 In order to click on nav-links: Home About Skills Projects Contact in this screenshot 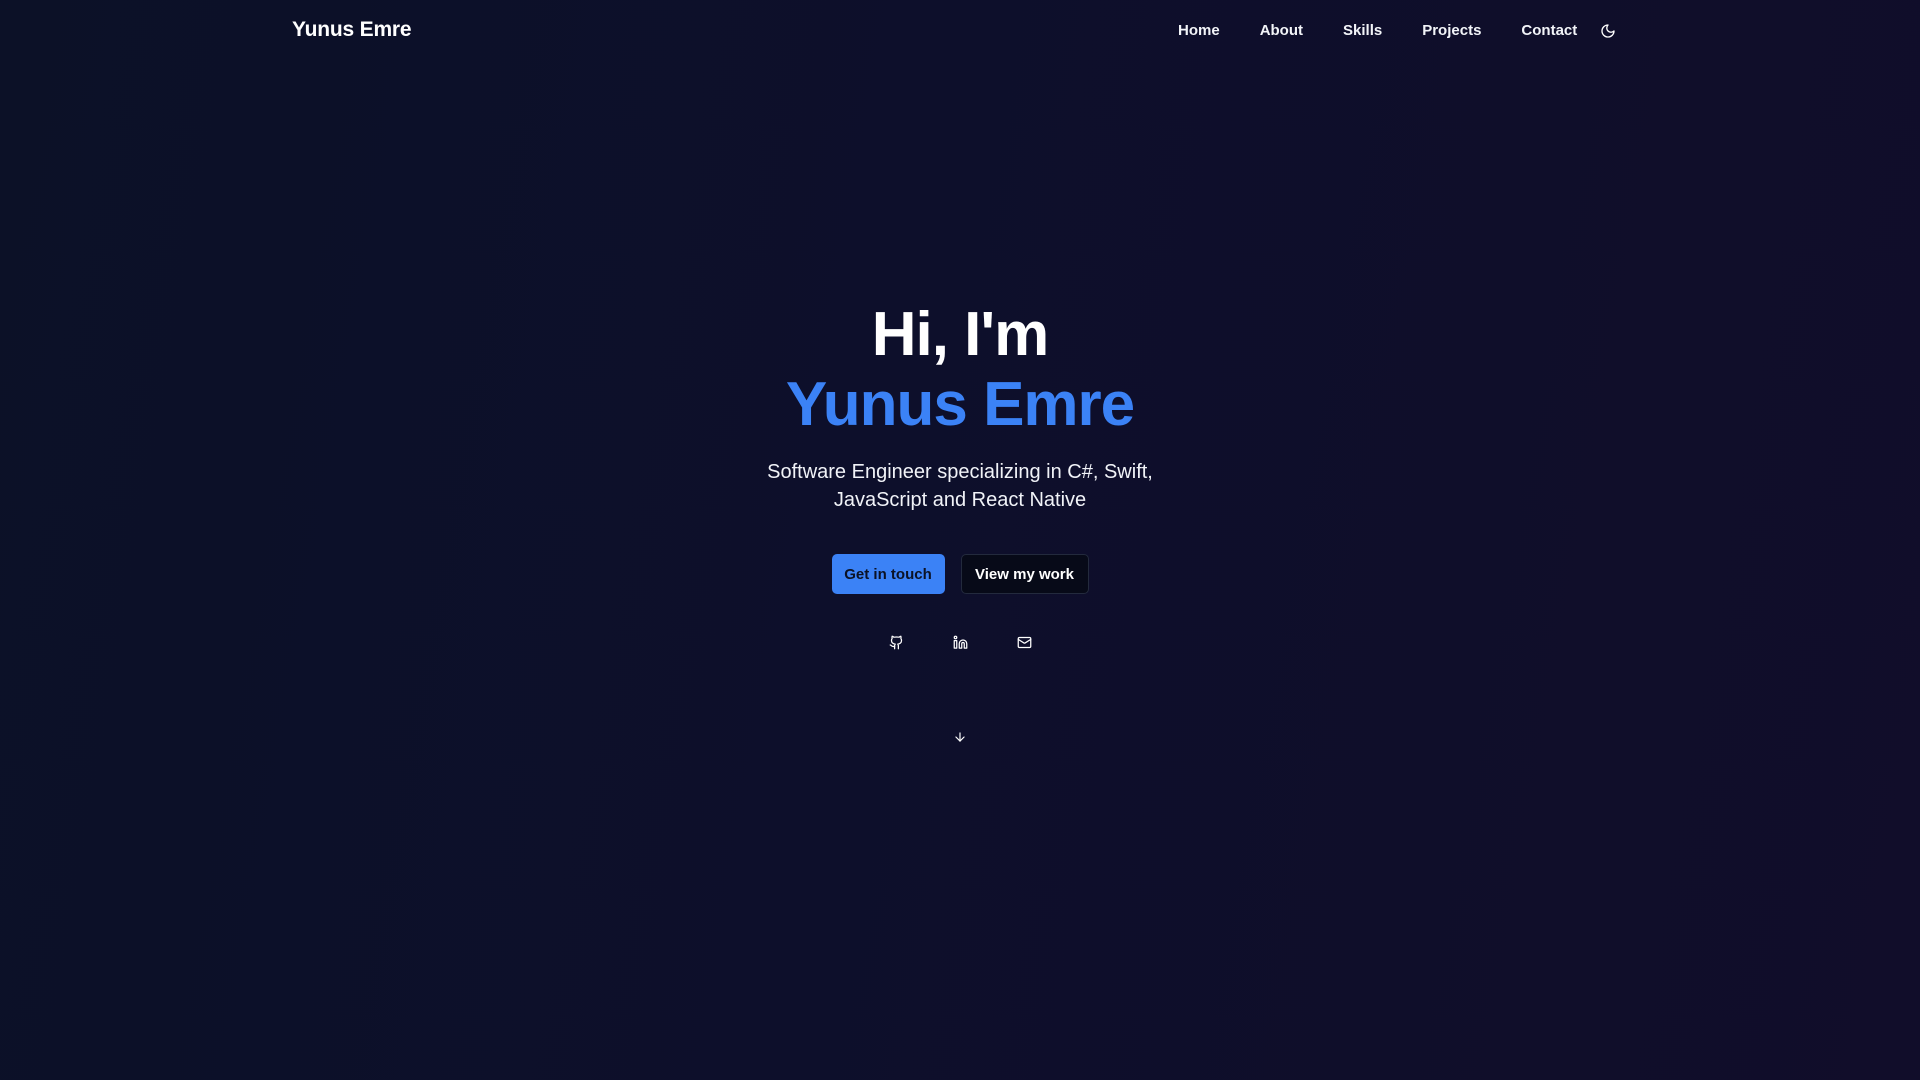, I will do `click(1397, 31)`.